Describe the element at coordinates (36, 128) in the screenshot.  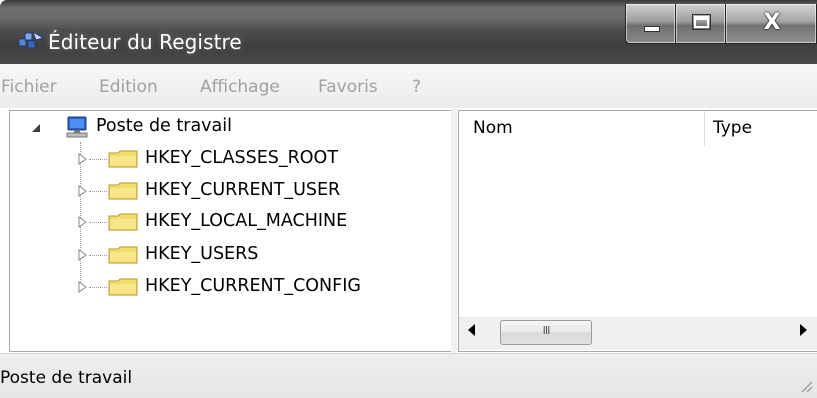
I see `collapse-icon` at that location.